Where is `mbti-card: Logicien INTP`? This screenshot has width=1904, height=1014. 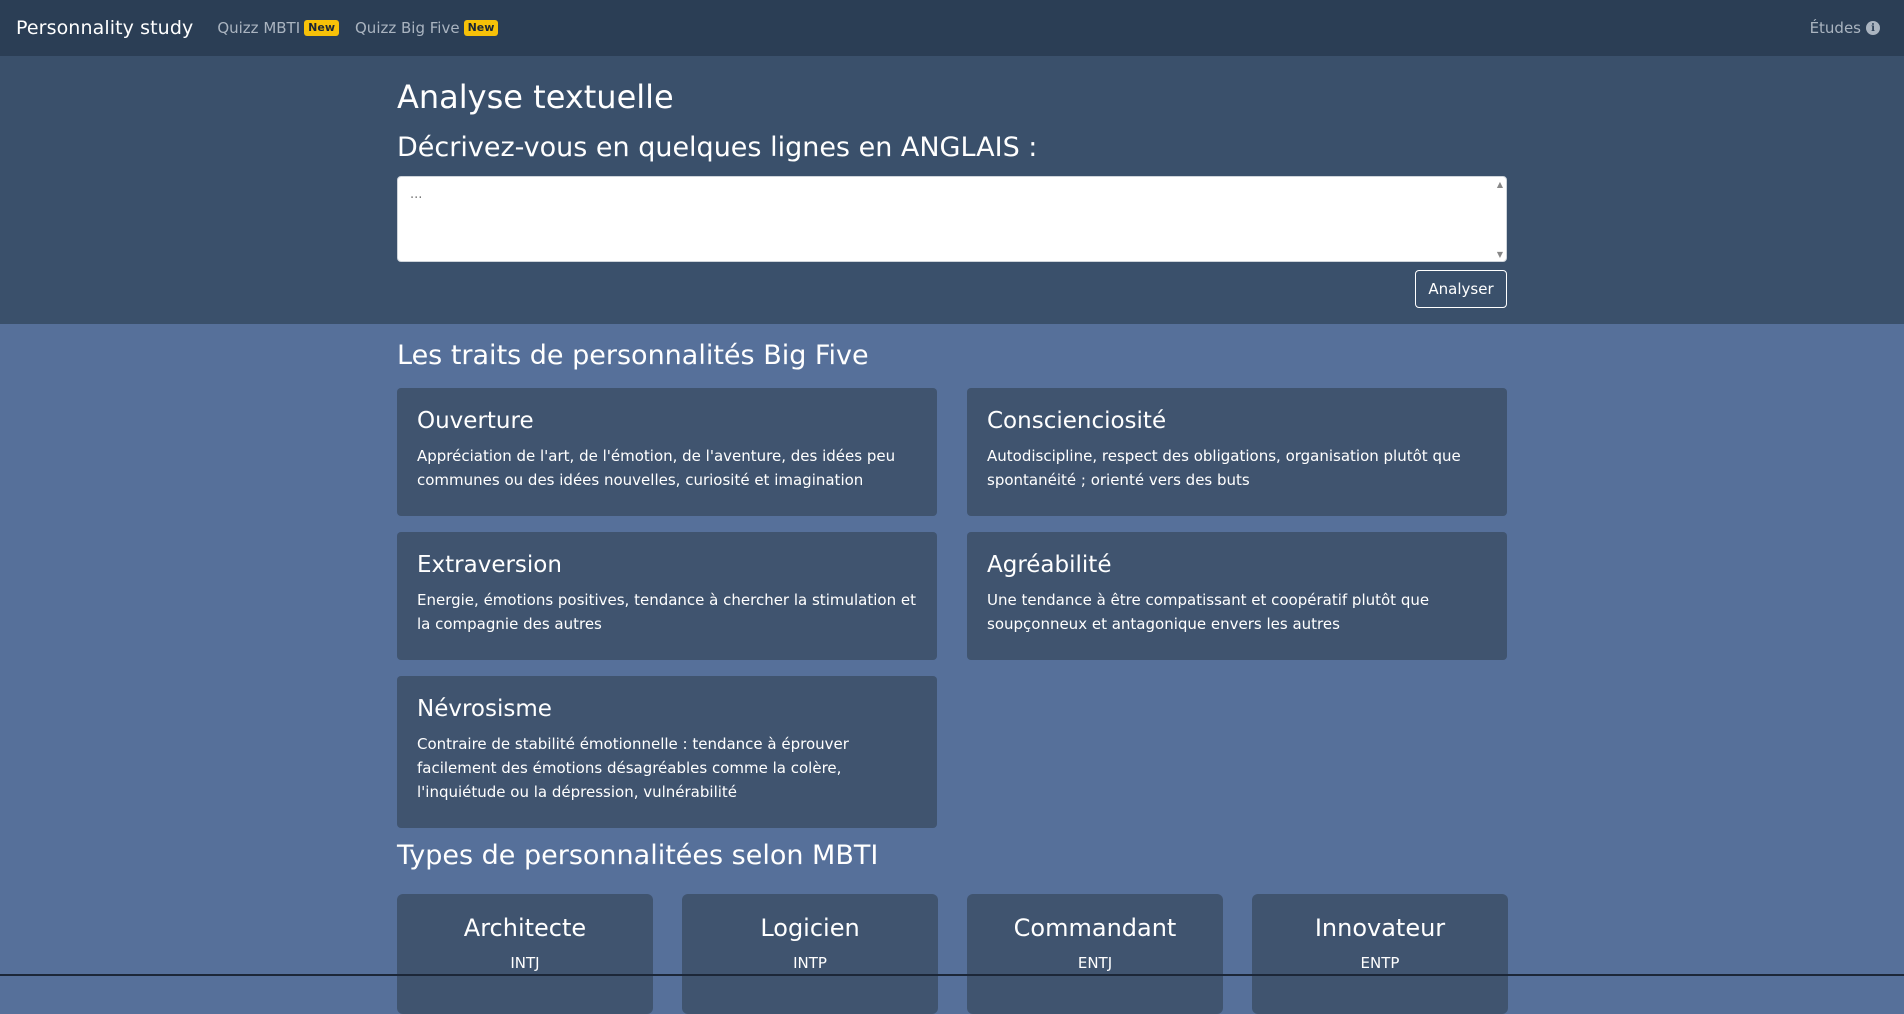 mbti-card: Logicien INTP is located at coordinates (810, 954).